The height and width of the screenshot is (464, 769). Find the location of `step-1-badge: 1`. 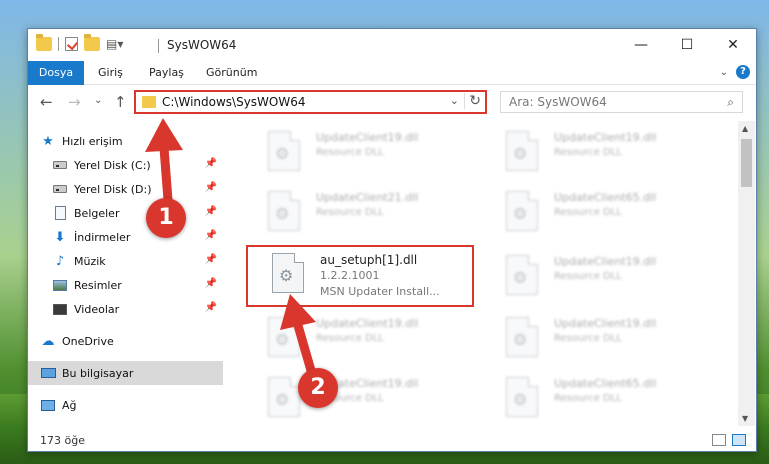

step-1-badge: 1 is located at coordinates (166, 218).